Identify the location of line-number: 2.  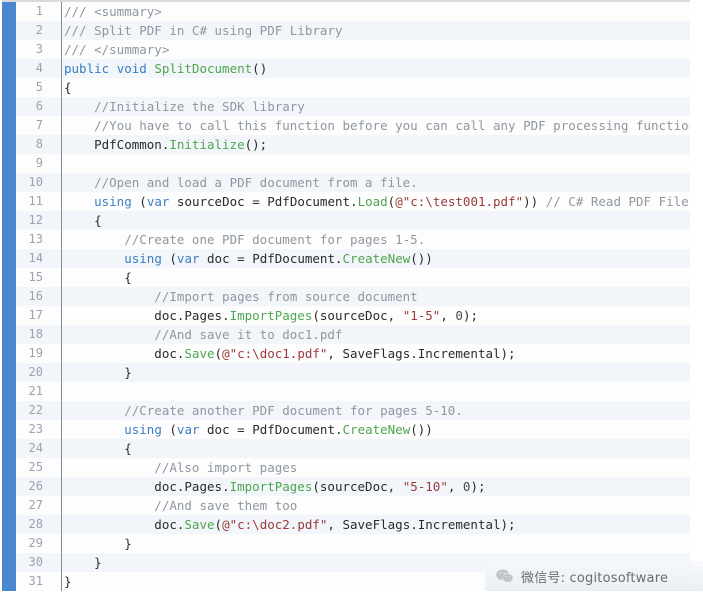
(39, 30).